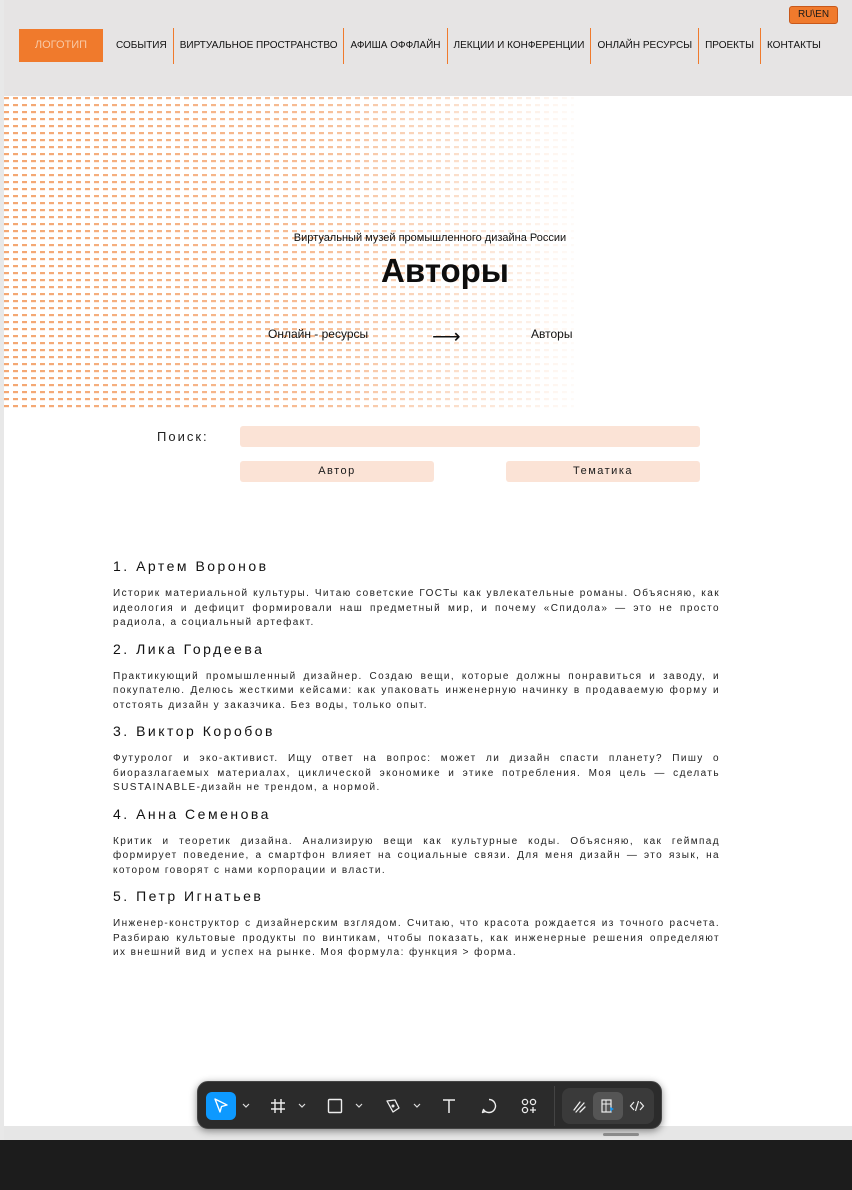 The image size is (852, 1190). I want to click on design-mode-button, so click(608, 1106).